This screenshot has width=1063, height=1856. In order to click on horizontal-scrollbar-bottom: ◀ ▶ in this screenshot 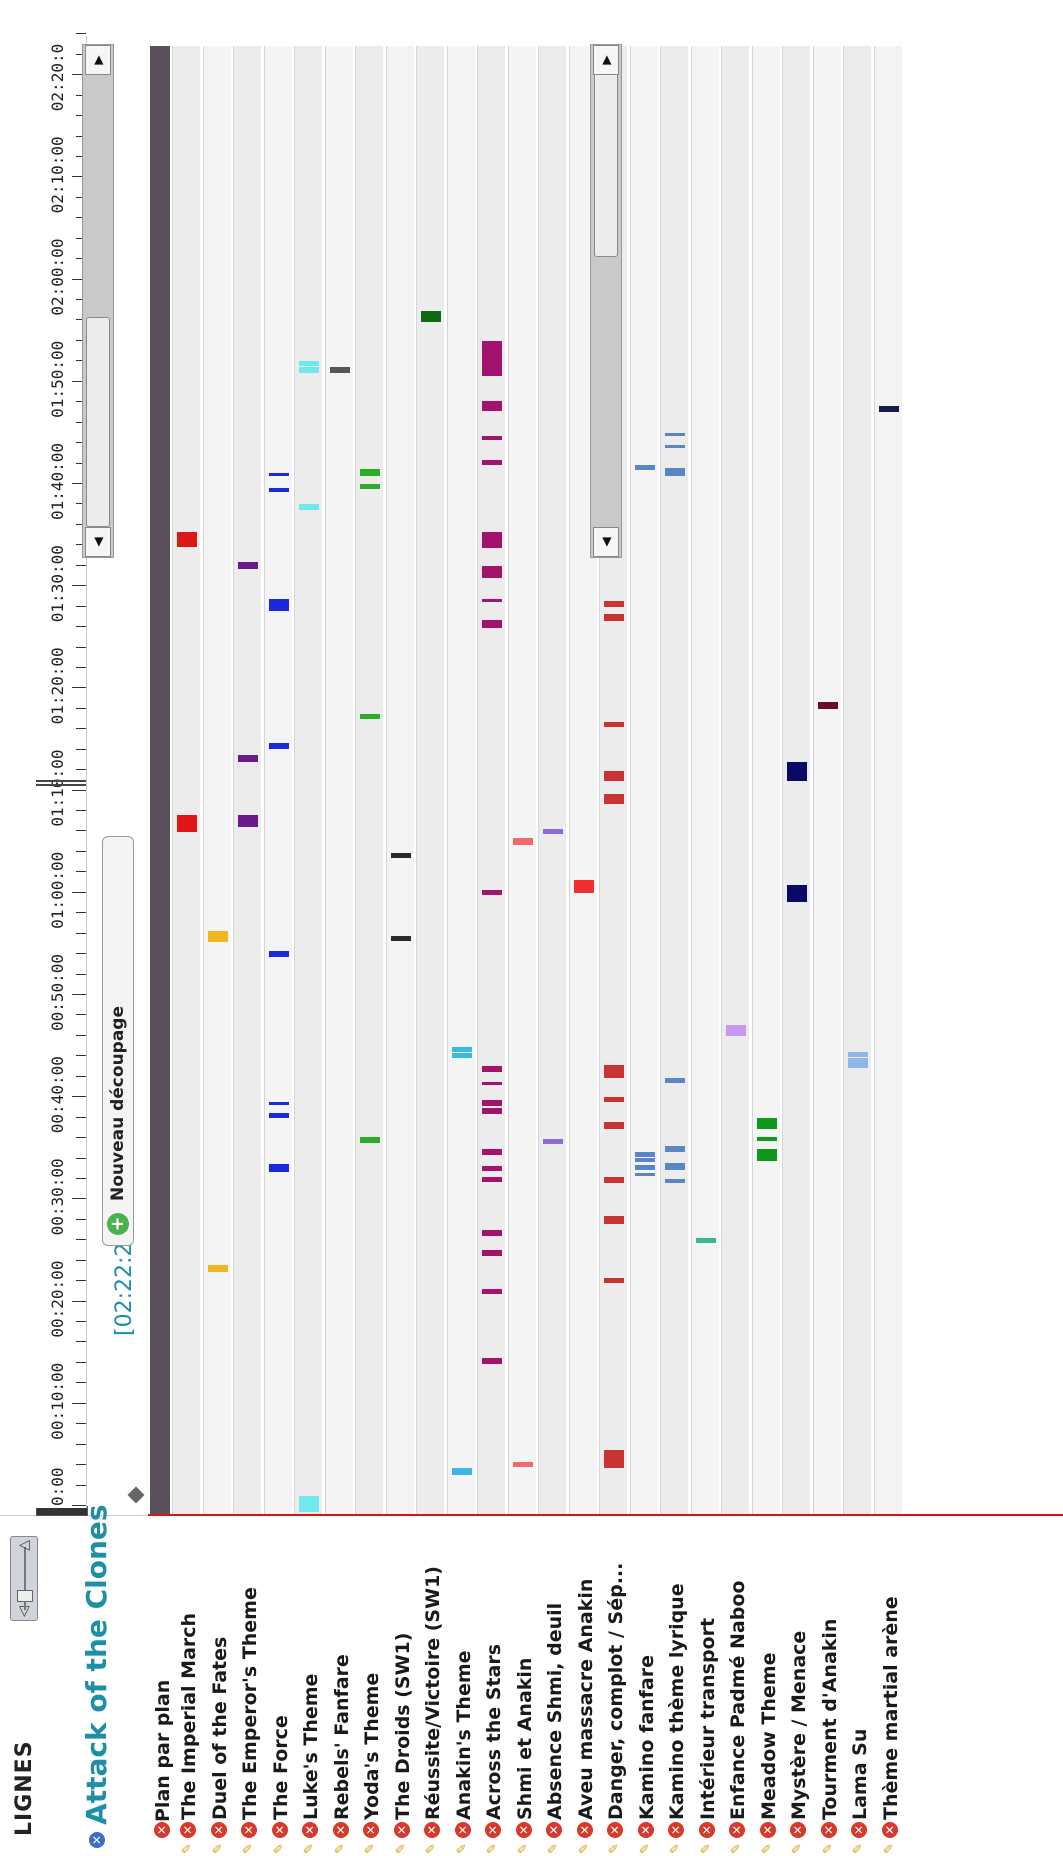, I will do `click(606, 301)`.